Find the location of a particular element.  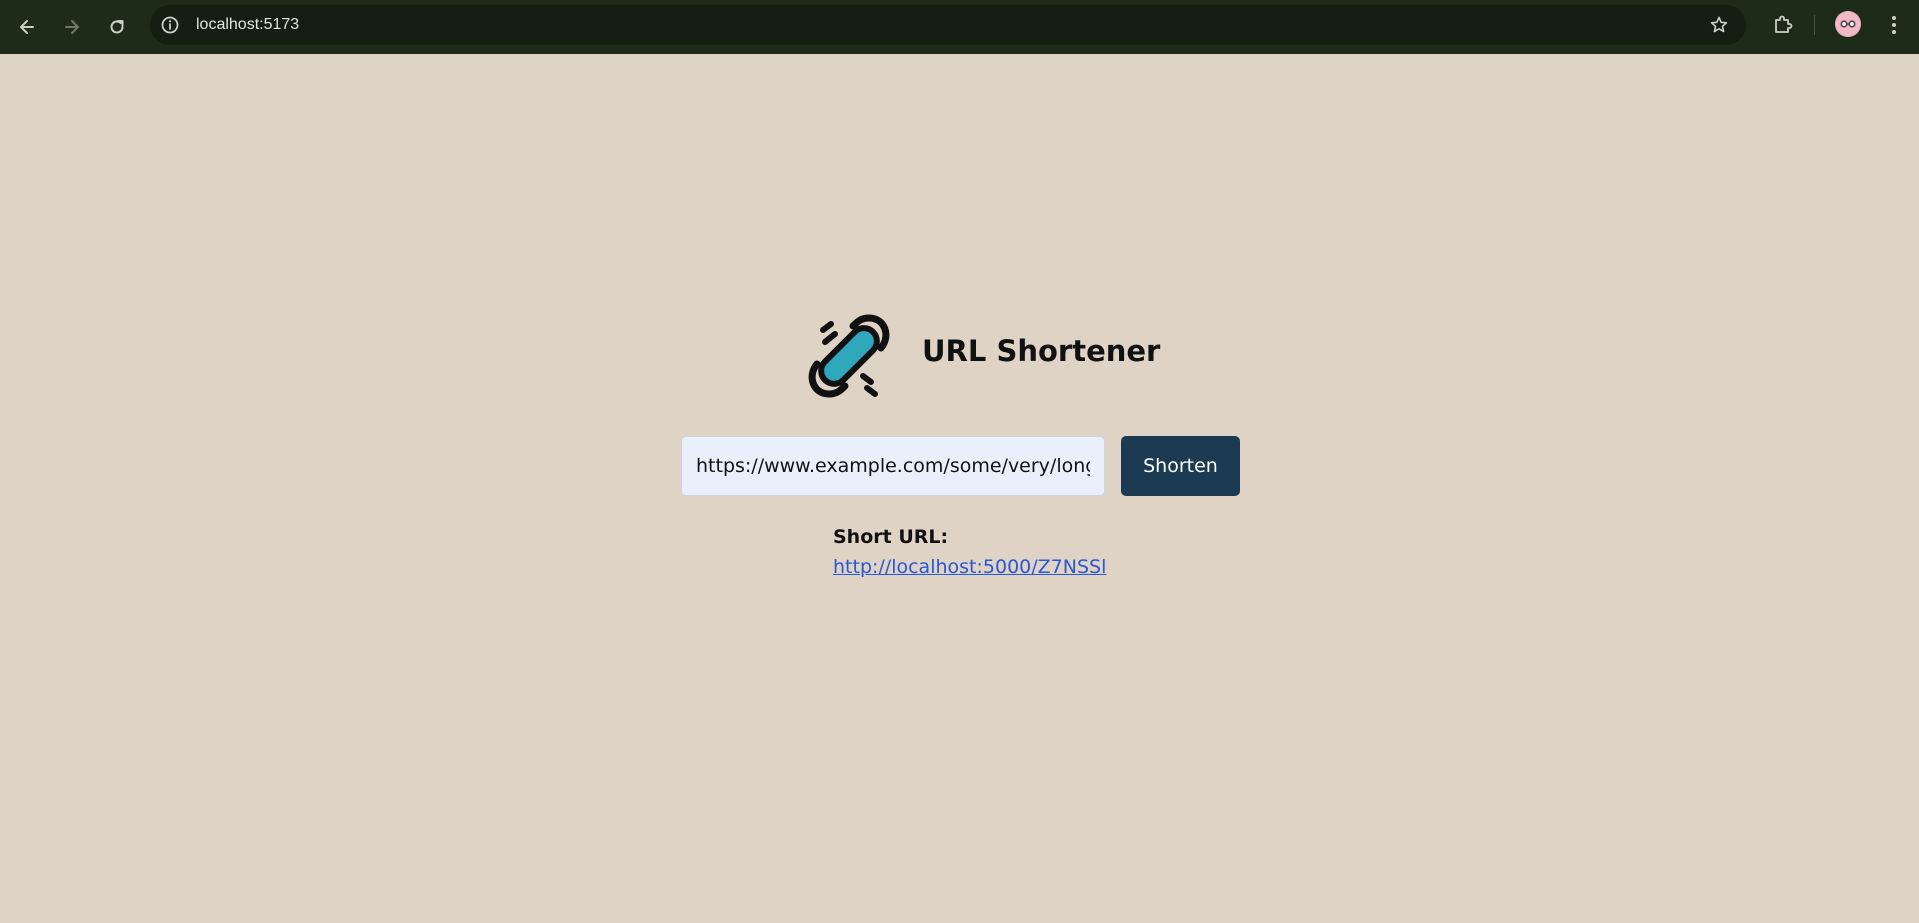

short-url-label: Short URL: is located at coordinates (891, 537).